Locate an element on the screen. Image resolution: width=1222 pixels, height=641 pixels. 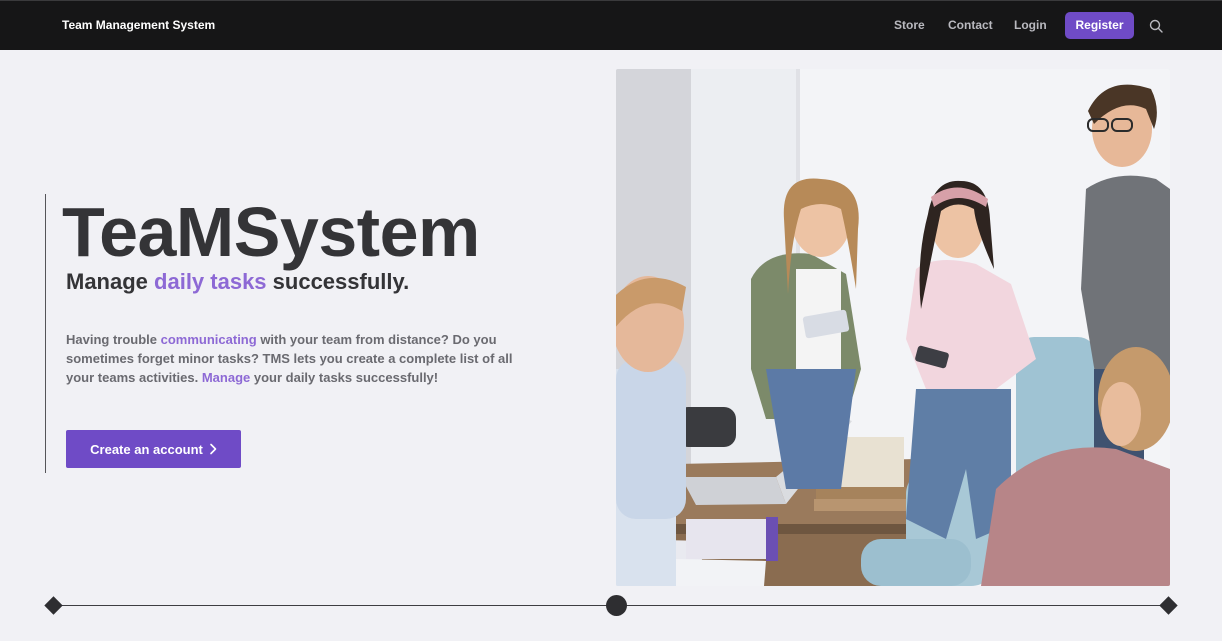
create-account-button: Create an account is located at coordinates (153, 449).